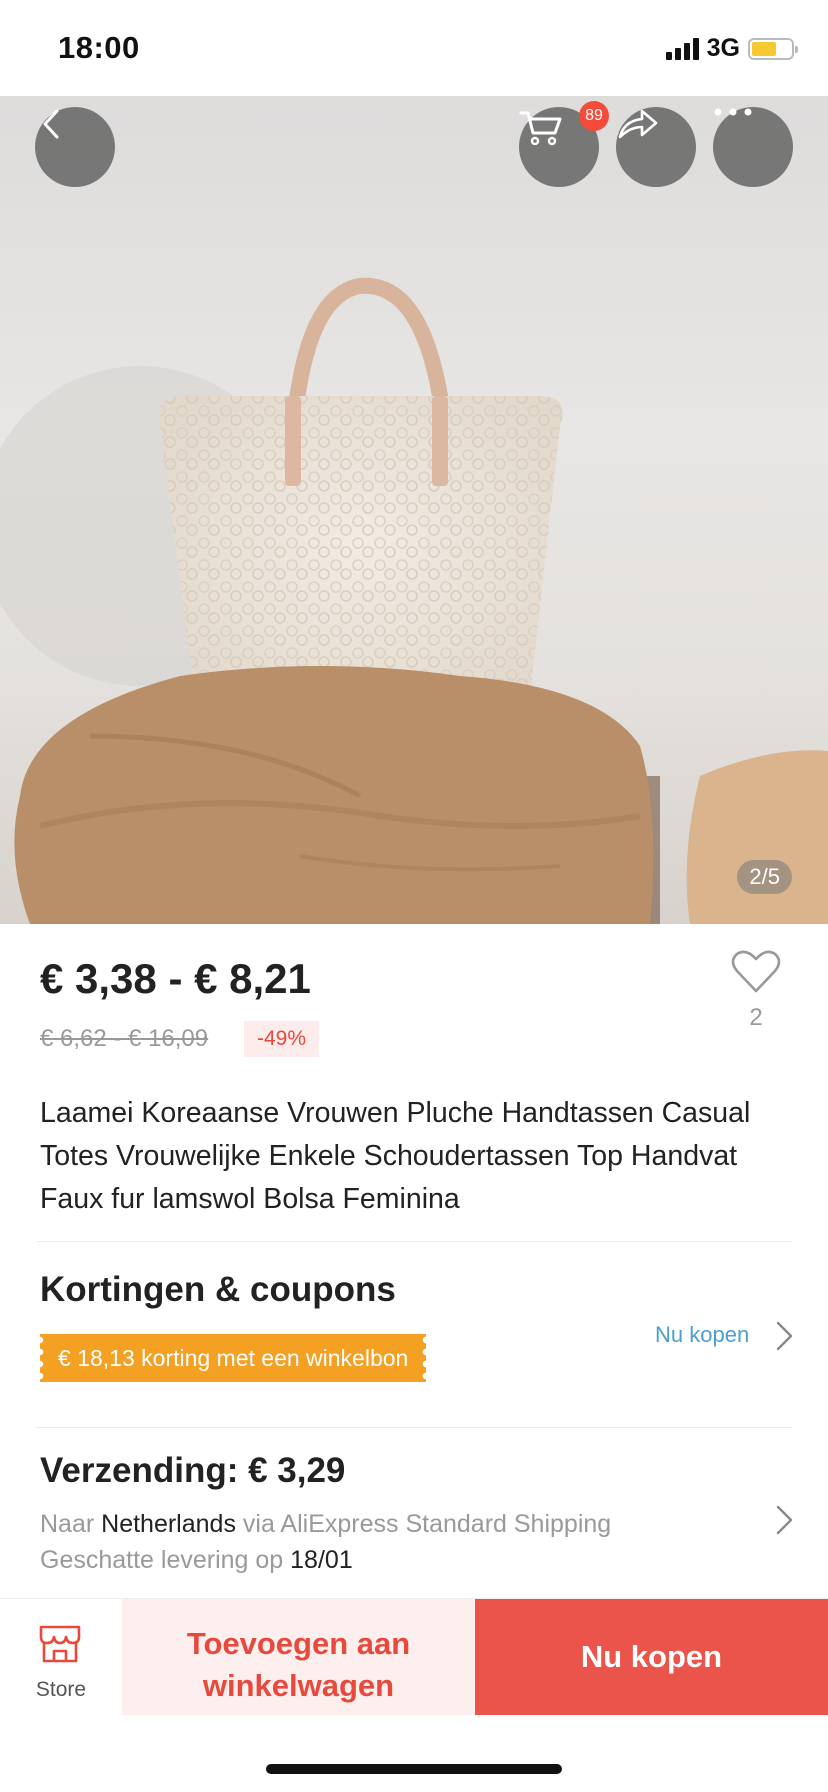 Image resolution: width=828 pixels, height=1792 pixels. Describe the element at coordinates (162, 1560) in the screenshot. I see `delivery-label: Geschatte levering op` at that location.